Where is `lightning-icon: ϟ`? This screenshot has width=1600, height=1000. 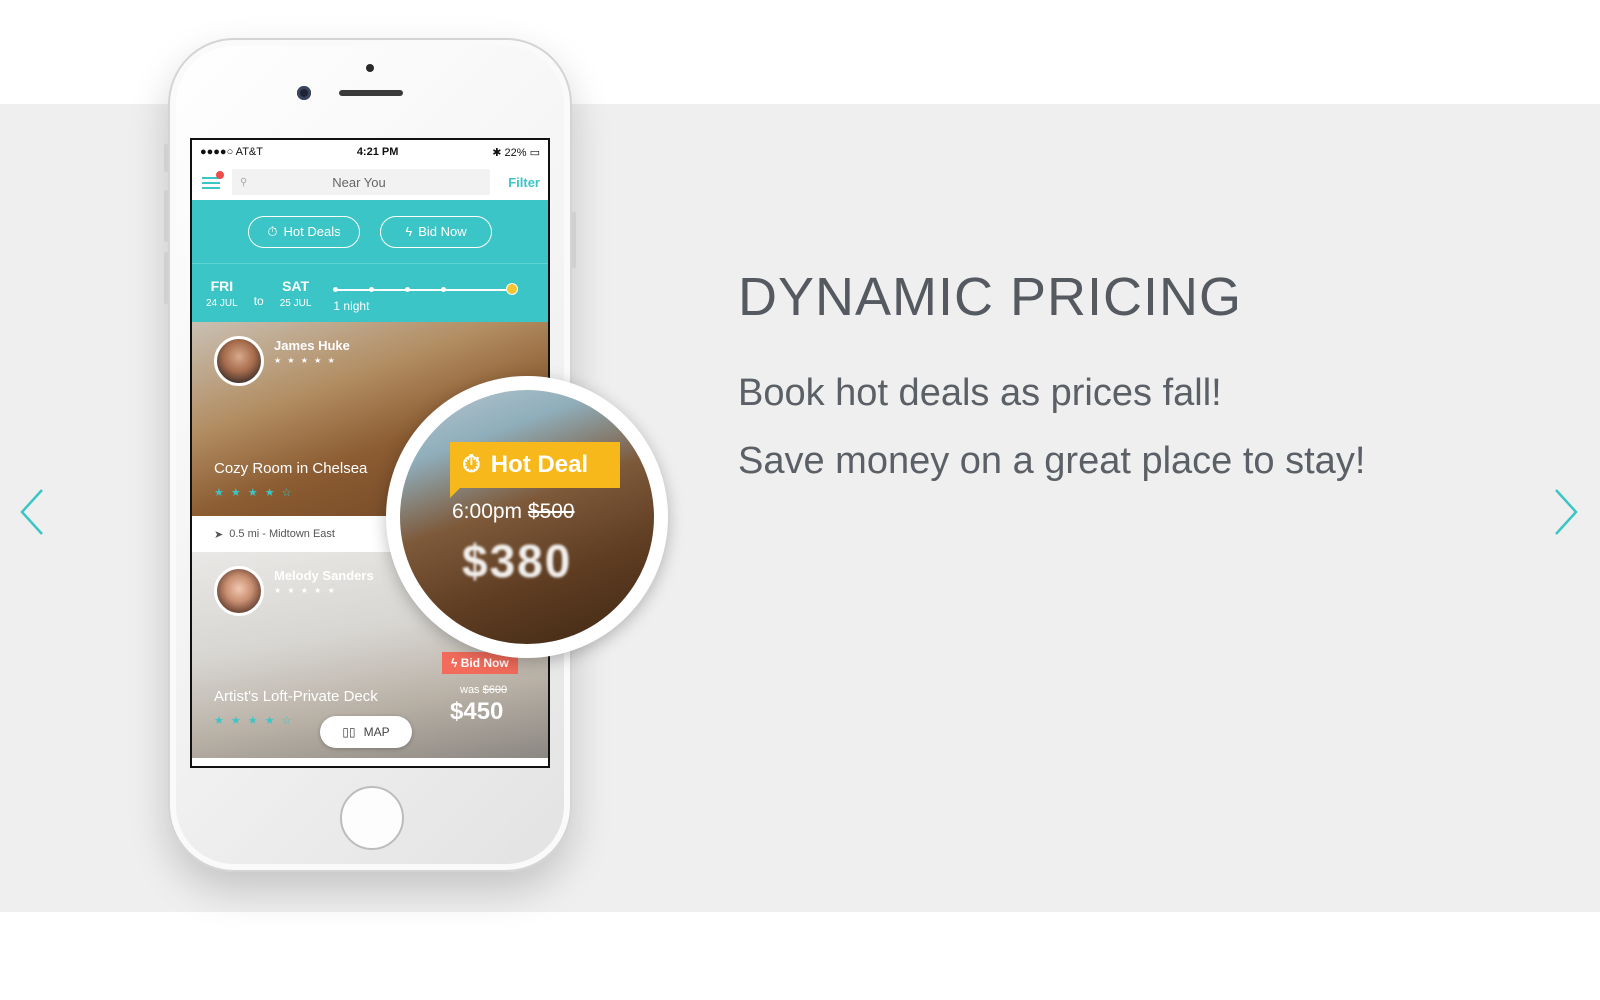
lightning-icon: ϟ is located at coordinates (409, 231).